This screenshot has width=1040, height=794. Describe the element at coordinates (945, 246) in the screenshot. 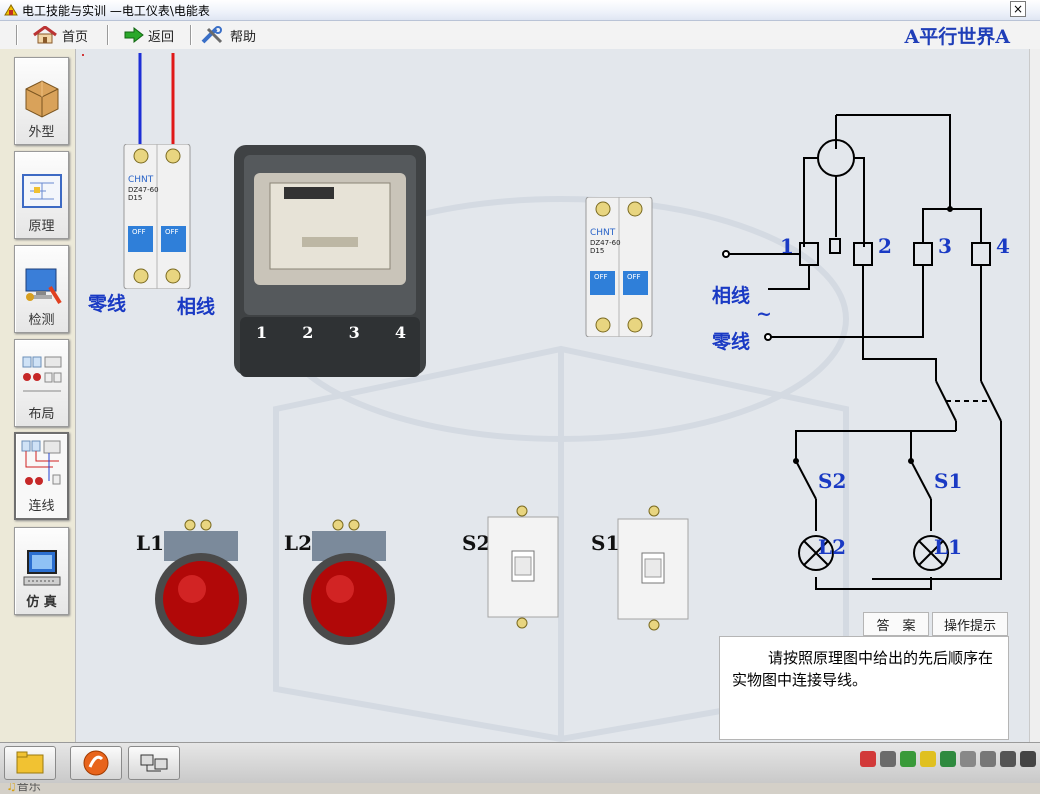

I see `schematic-terminal-3: 3` at that location.